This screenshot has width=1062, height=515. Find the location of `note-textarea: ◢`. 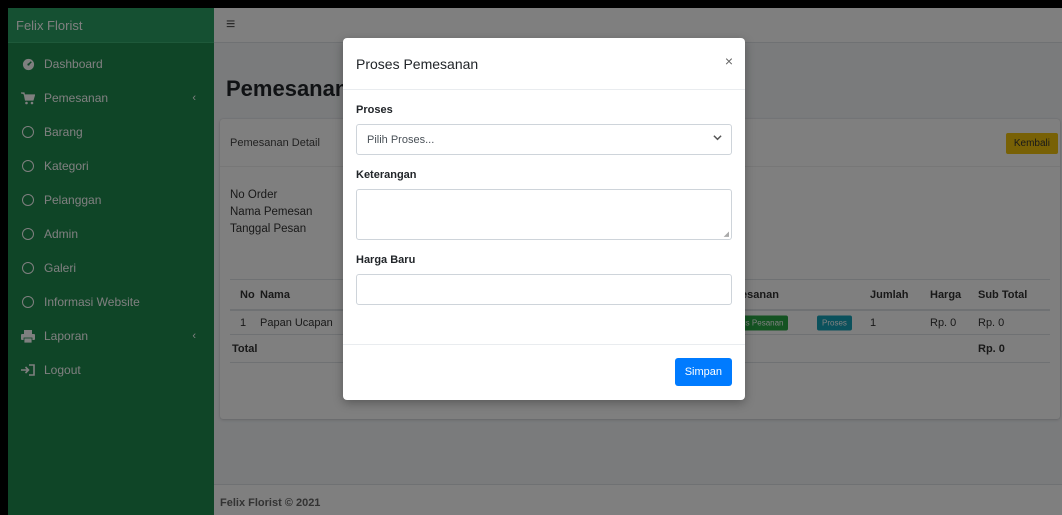

note-textarea: ◢ is located at coordinates (544, 214).